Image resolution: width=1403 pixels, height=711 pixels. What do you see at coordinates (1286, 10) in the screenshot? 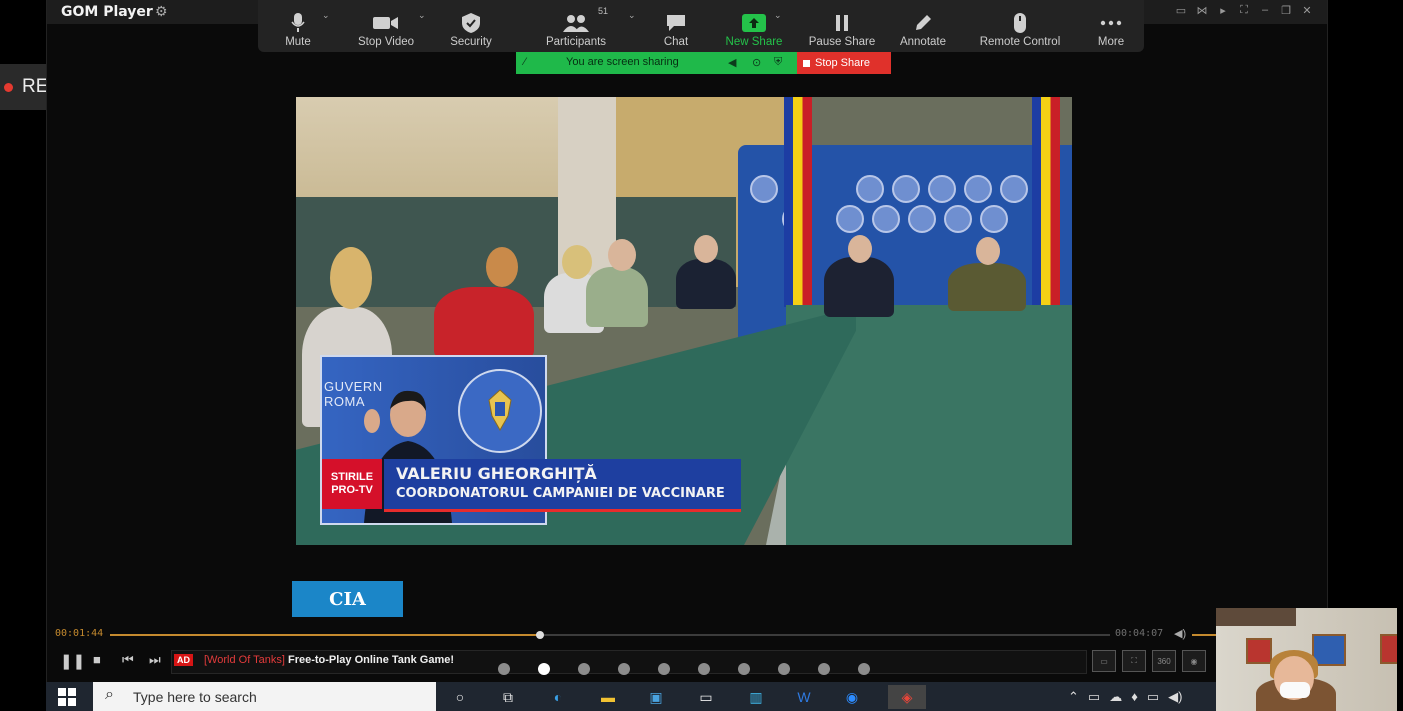
I see `maximize-icon: ❐` at bounding box center [1286, 10].